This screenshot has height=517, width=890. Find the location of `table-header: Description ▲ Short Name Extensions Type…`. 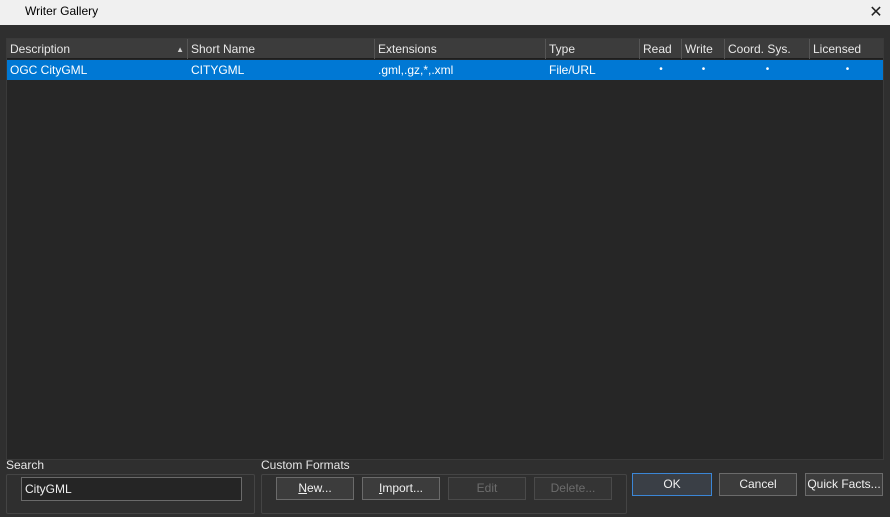

table-header: Description ▲ Short Name Extensions Type… is located at coordinates (445, 49).